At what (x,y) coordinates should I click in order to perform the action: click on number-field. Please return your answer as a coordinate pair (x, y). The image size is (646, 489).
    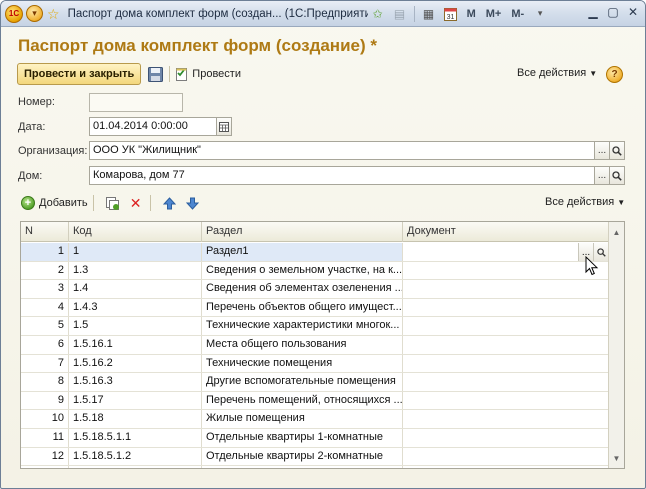
    Looking at the image, I should click on (136, 102).